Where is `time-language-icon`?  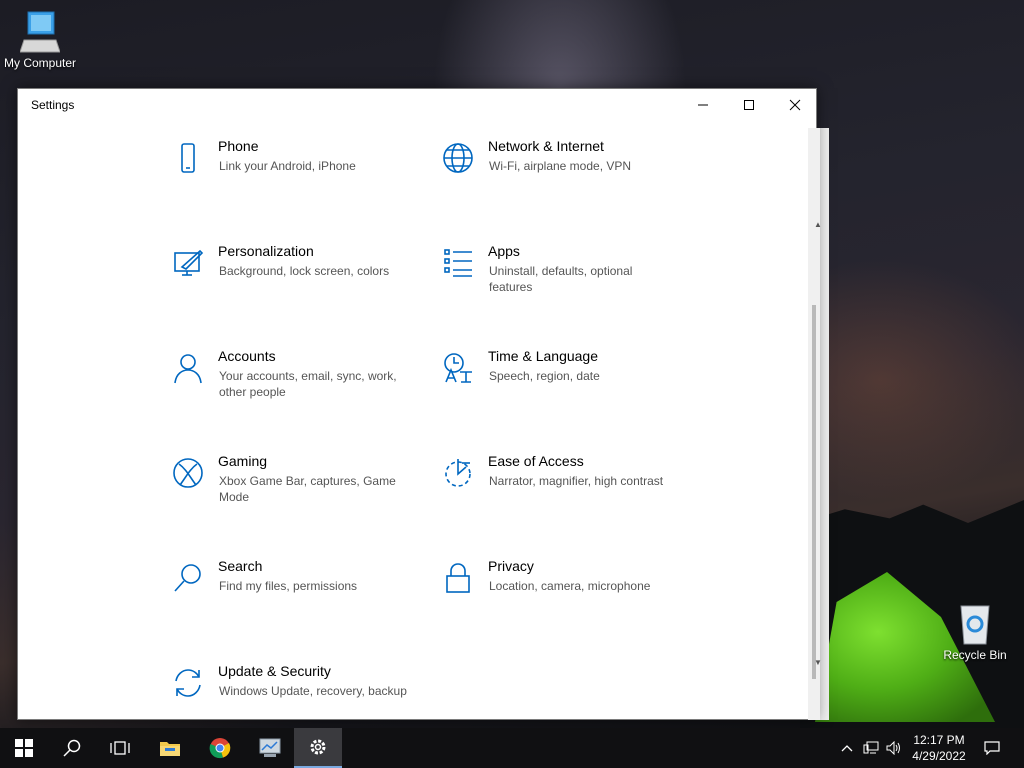 time-language-icon is located at coordinates (458, 368).